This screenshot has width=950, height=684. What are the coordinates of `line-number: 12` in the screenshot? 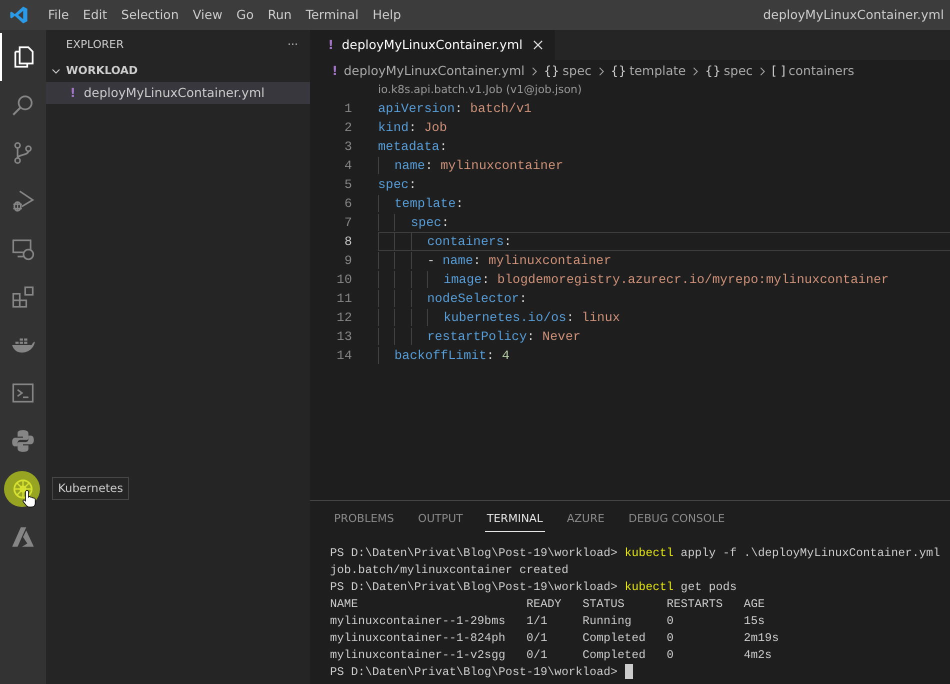 It's located at (344, 317).